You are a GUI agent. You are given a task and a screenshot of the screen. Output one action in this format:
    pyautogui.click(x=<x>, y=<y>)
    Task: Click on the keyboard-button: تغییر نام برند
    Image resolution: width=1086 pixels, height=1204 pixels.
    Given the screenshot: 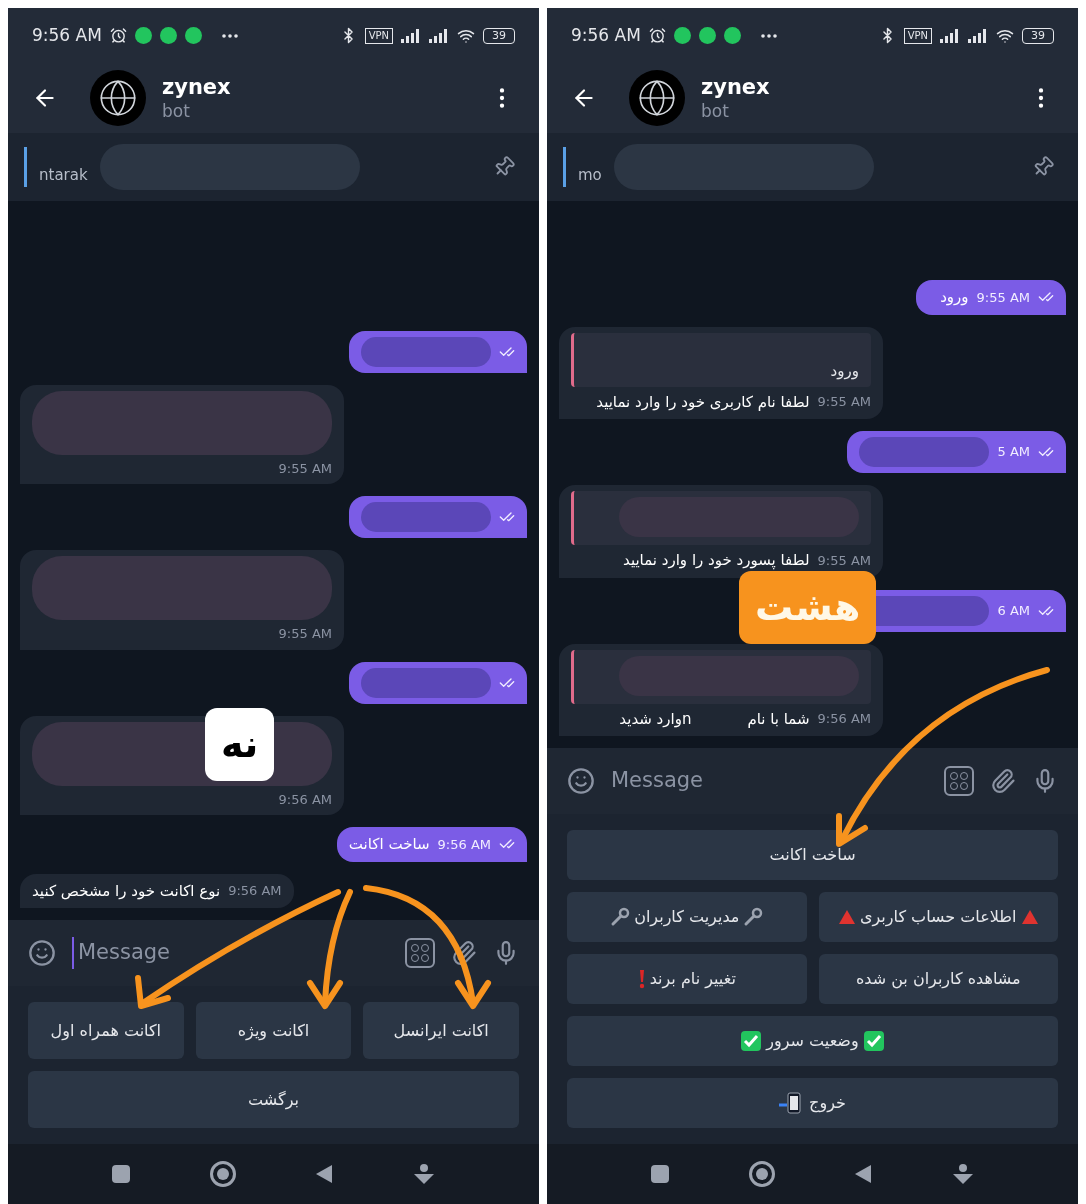 What is the action you would take?
    pyautogui.click(x=687, y=979)
    